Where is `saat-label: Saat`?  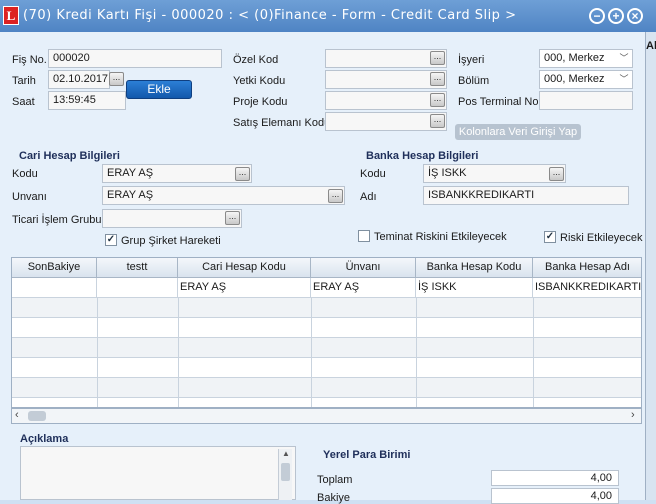 saat-label: Saat is located at coordinates (23, 102).